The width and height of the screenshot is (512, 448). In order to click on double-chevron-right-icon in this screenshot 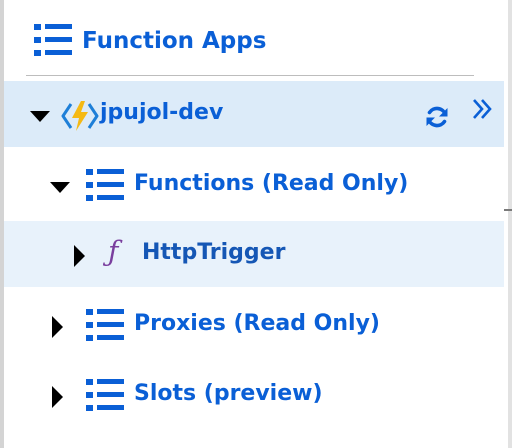, I will do `click(482, 109)`.